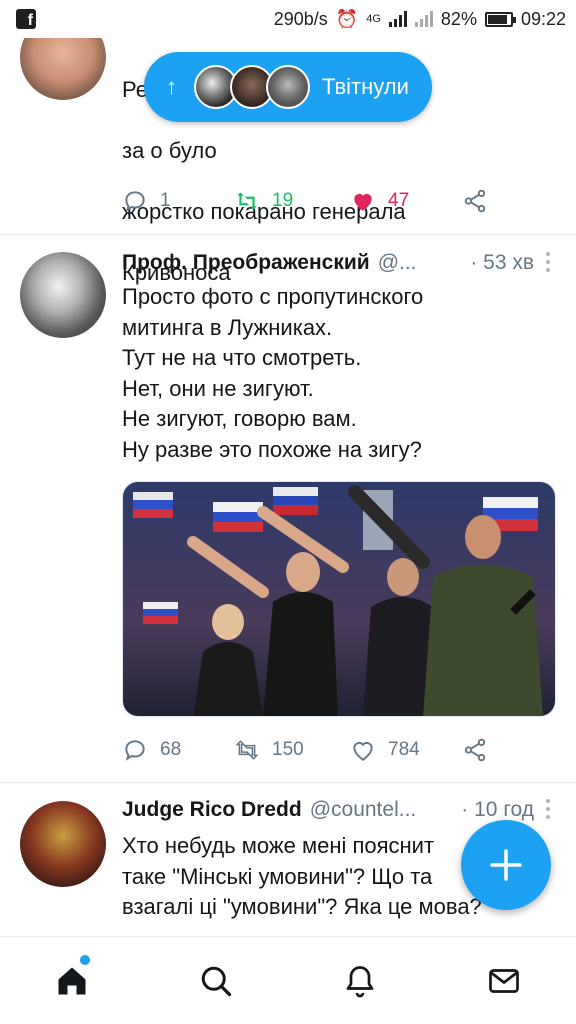 Image resolution: width=576 pixels, height=1024 pixels. I want to click on compose-tweet-button, so click(506, 865).